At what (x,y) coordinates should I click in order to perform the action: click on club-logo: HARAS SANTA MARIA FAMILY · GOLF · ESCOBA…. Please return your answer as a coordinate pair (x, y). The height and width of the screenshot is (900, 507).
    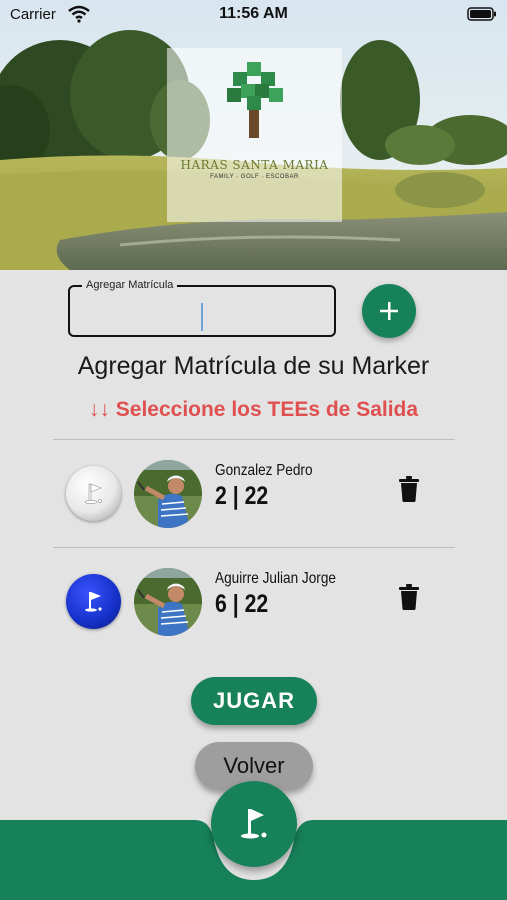
    Looking at the image, I should click on (254, 135).